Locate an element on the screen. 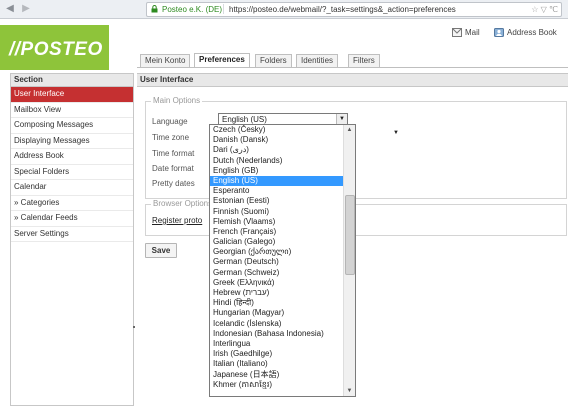 This screenshot has height=417, width=568. logo-text: //POSTEO is located at coordinates (56, 49).